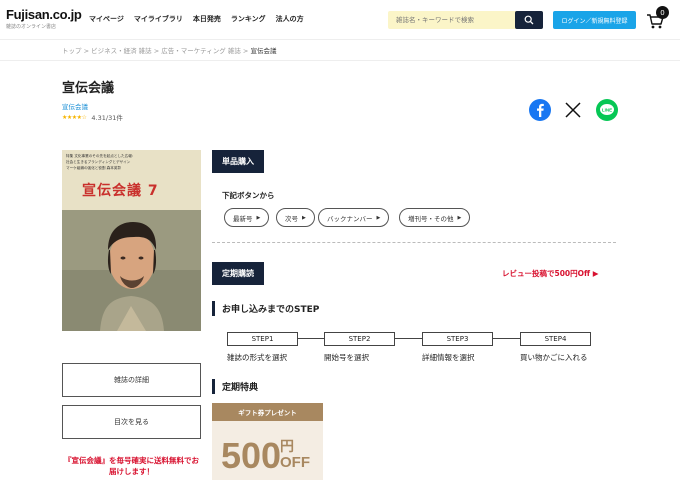  I want to click on section-divider, so click(414, 242).